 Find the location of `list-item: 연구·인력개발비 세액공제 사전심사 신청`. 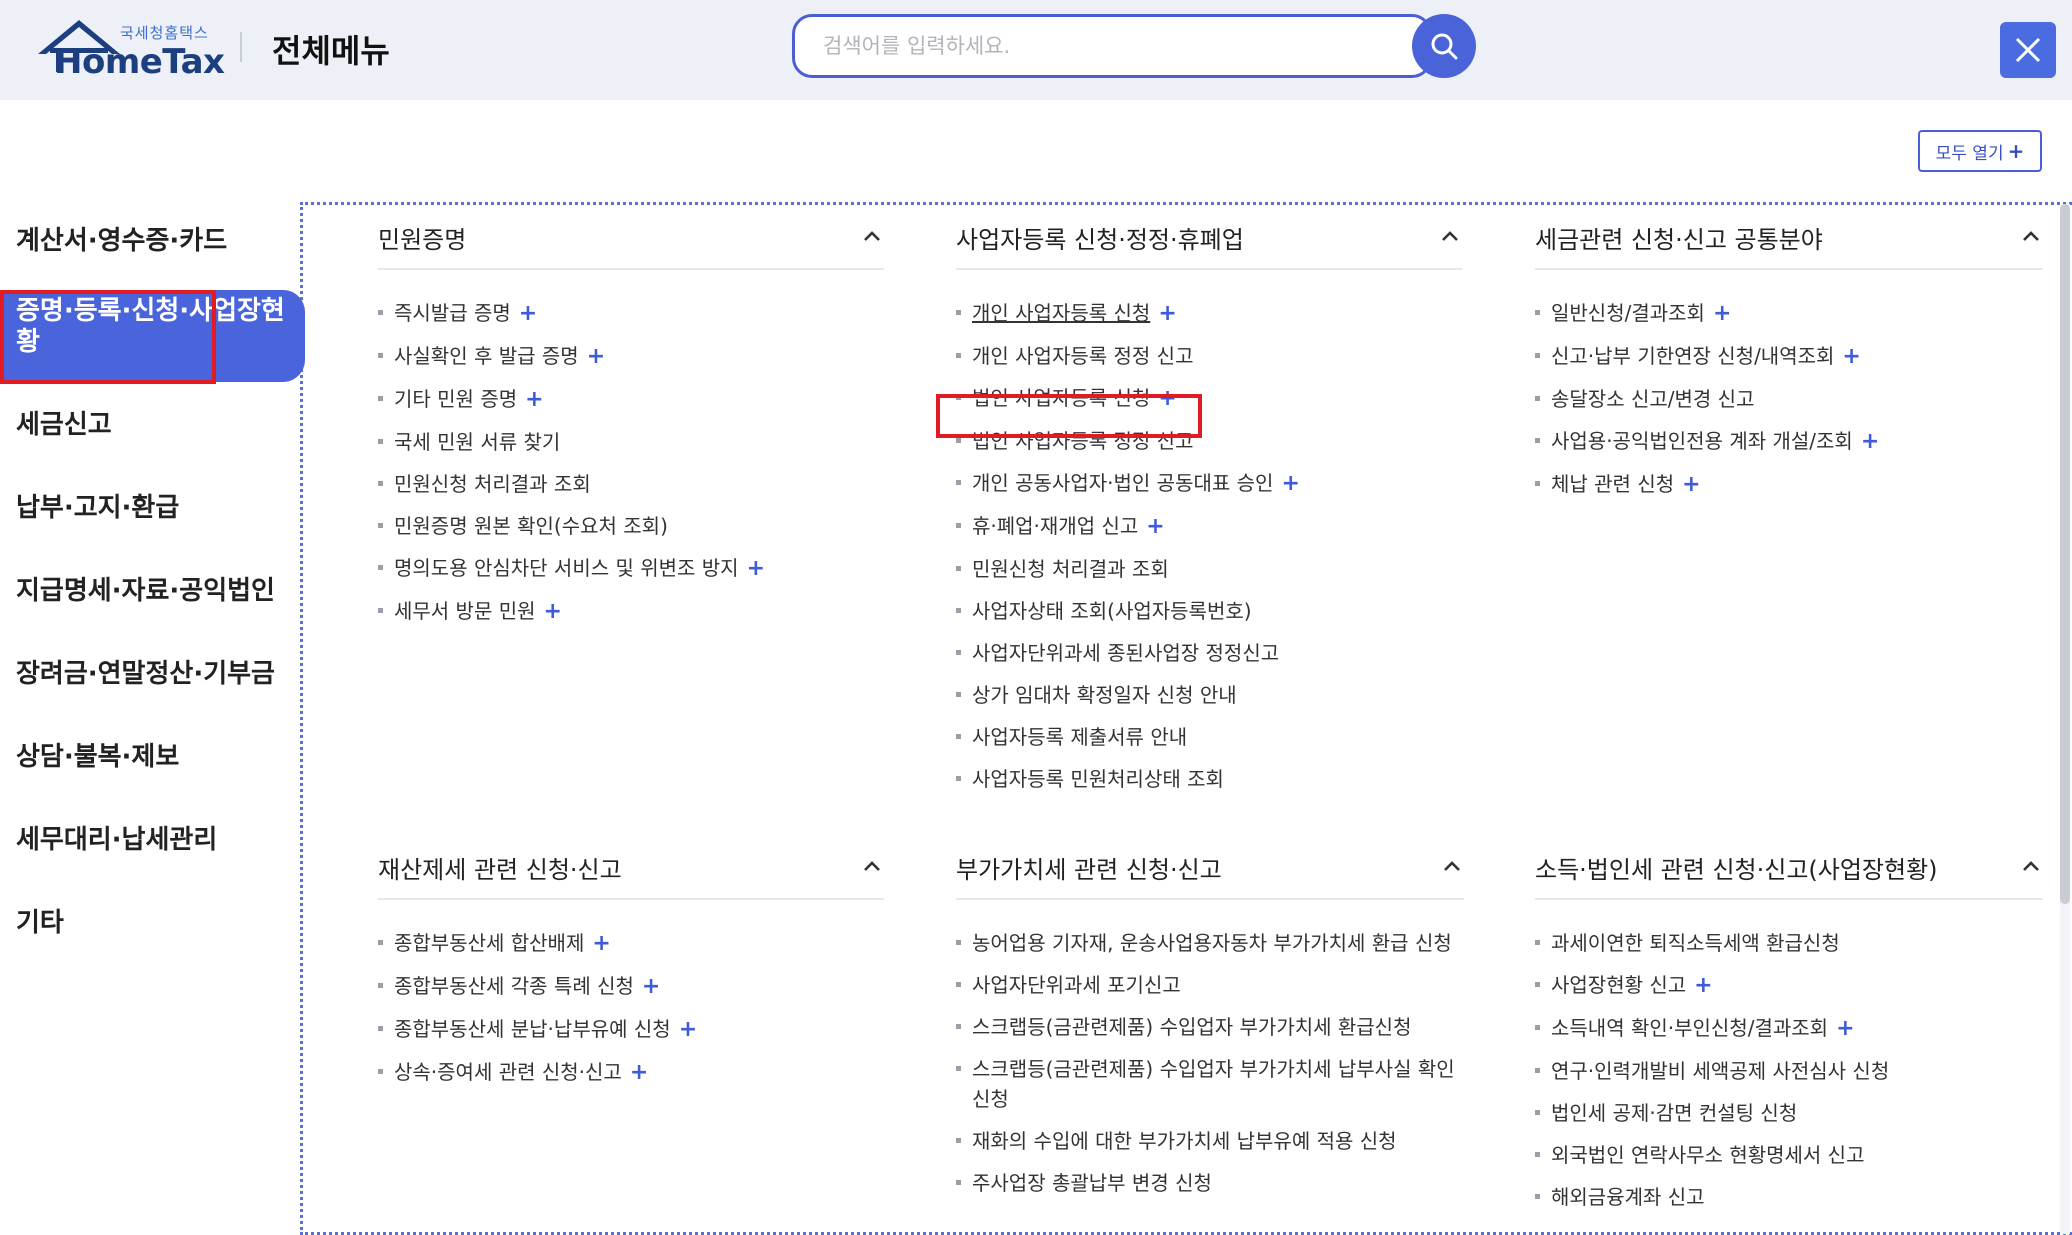

list-item: 연구·인력개발비 세액공제 사전심사 신청 is located at coordinates (1789, 1071).